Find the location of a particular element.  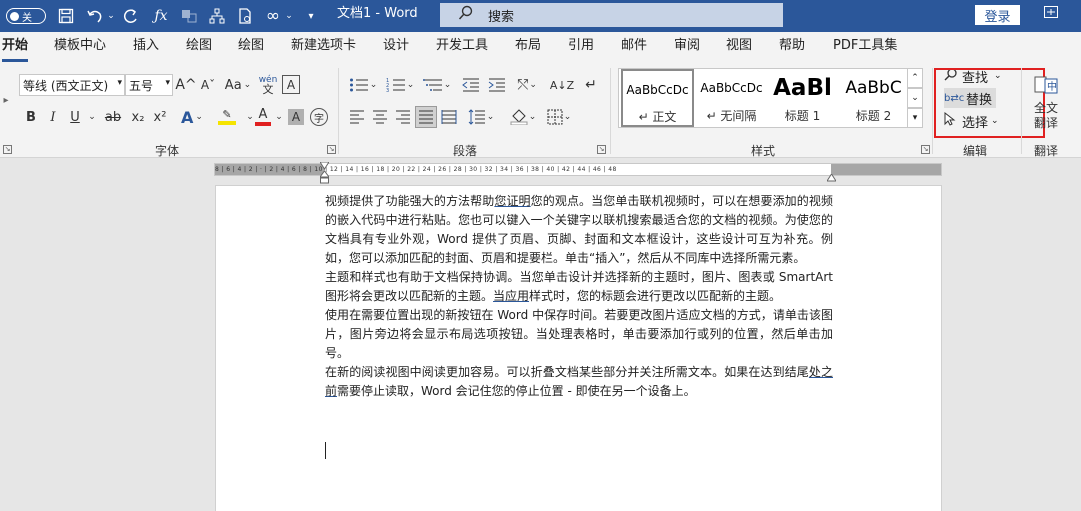

fx-icon: ƒx is located at coordinates (161, 16).